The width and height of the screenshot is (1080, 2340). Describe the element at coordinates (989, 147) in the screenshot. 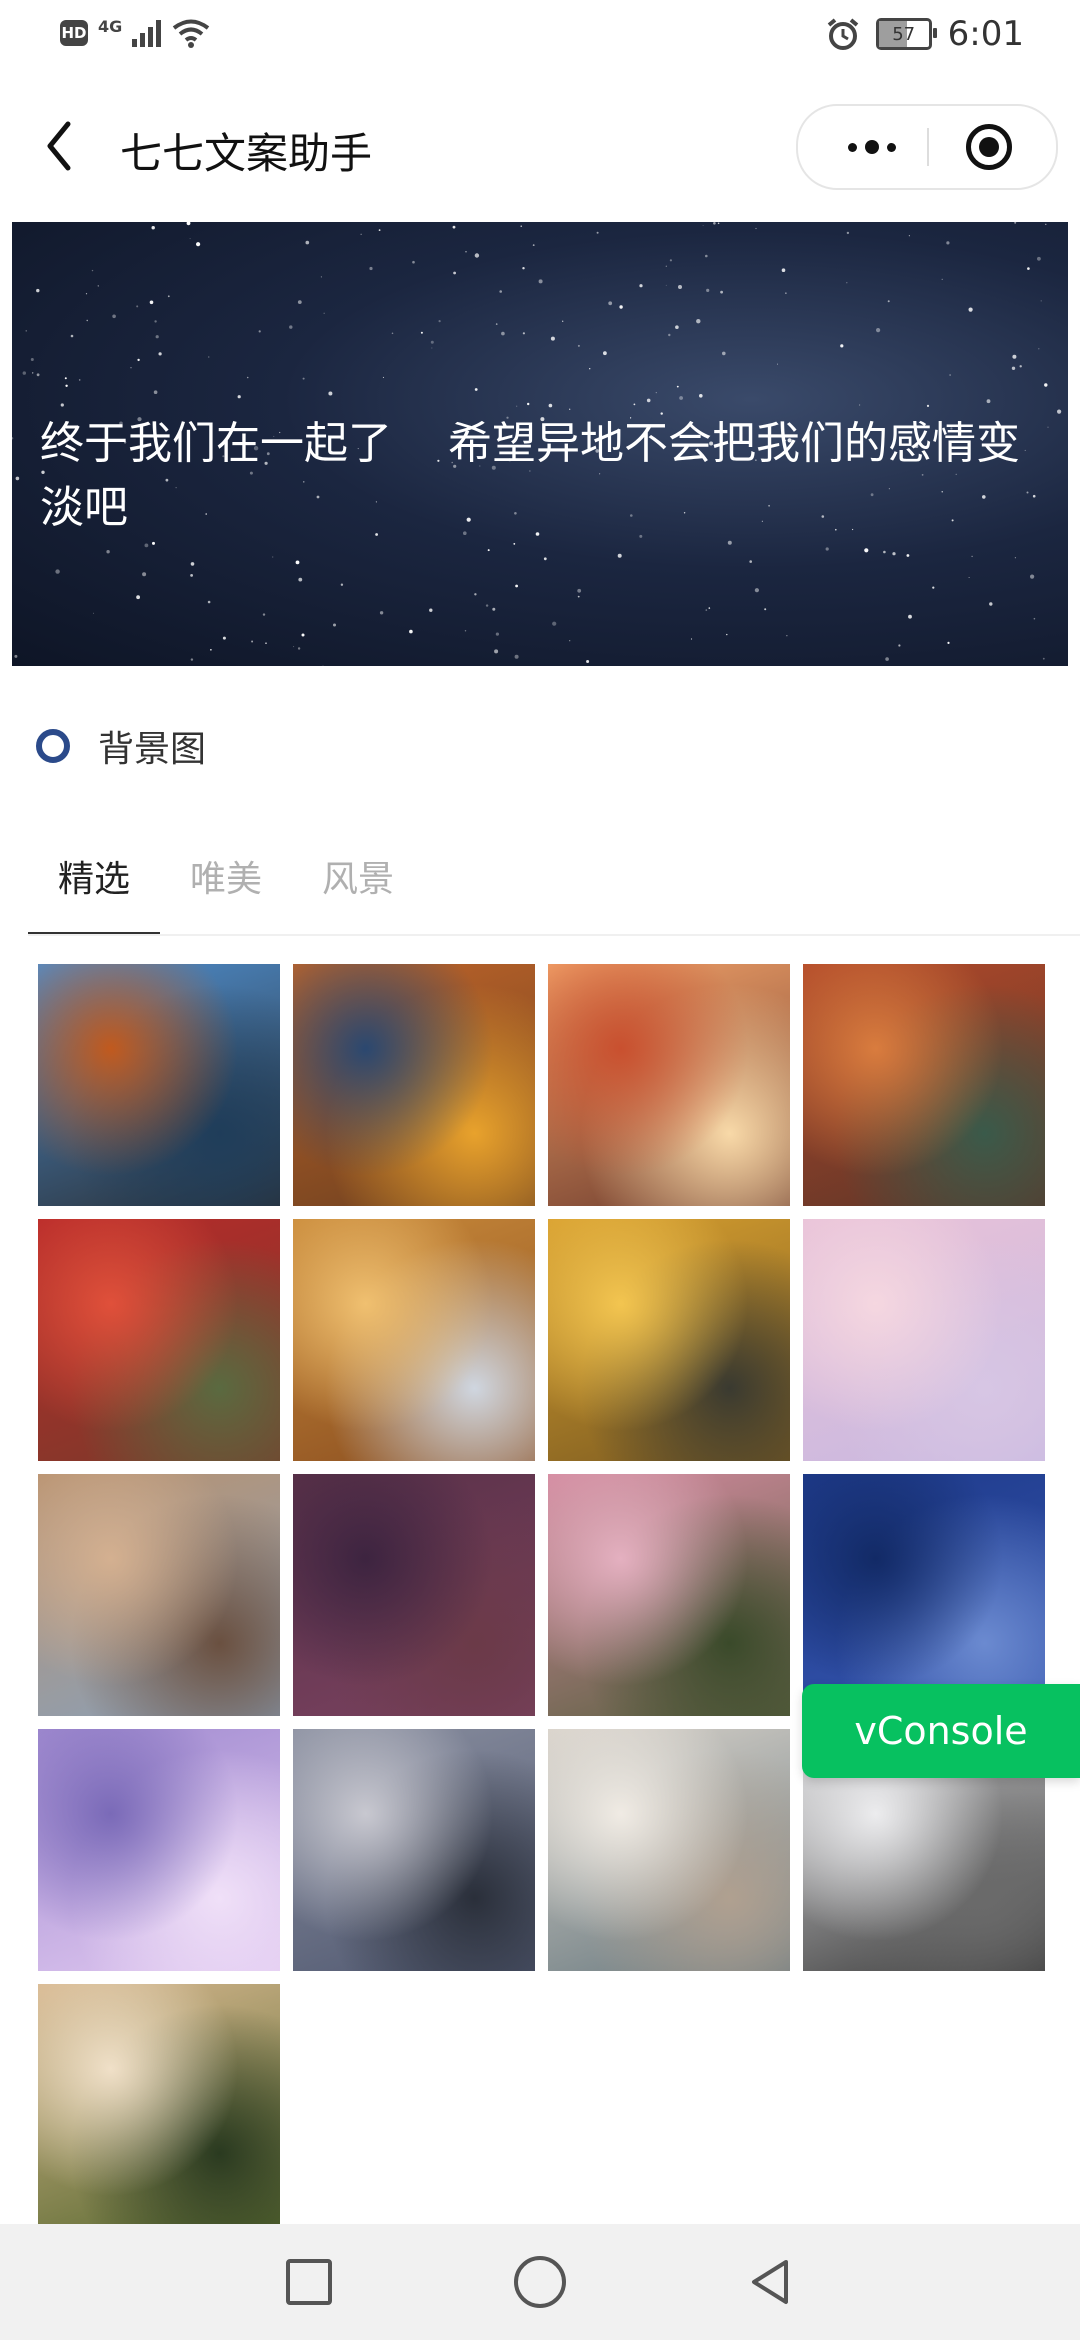

I see `target-close-icon` at that location.